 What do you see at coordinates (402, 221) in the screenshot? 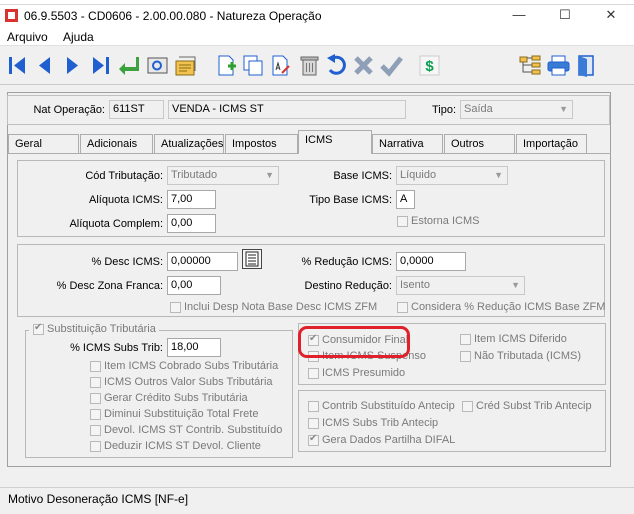
I see `estorna-icms-checkbox` at bounding box center [402, 221].